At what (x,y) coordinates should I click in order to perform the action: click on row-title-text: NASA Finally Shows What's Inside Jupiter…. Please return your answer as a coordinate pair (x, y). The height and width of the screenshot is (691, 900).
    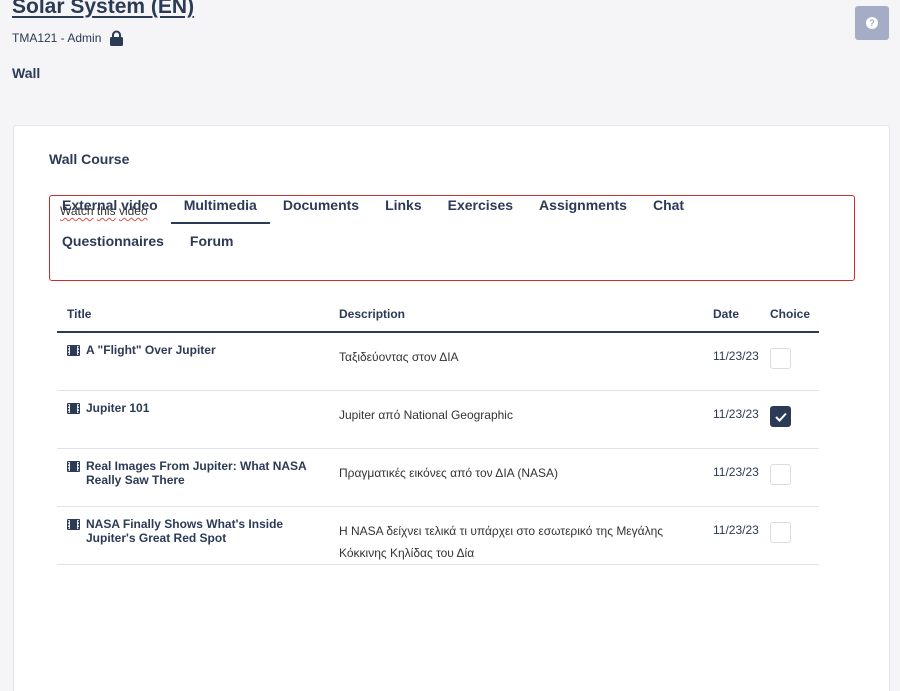
    Looking at the image, I should click on (207, 540).